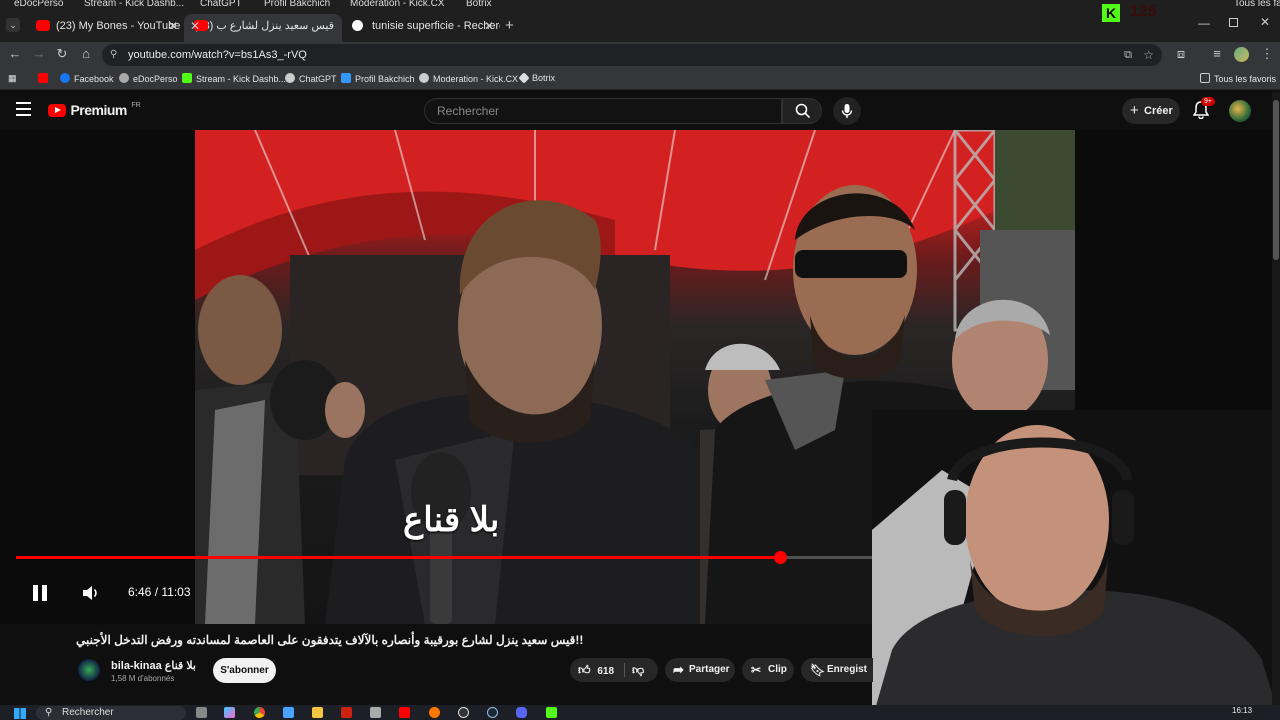 This screenshot has width=1280, height=720. What do you see at coordinates (346, 712) in the screenshot?
I see `app-red-icon` at bounding box center [346, 712].